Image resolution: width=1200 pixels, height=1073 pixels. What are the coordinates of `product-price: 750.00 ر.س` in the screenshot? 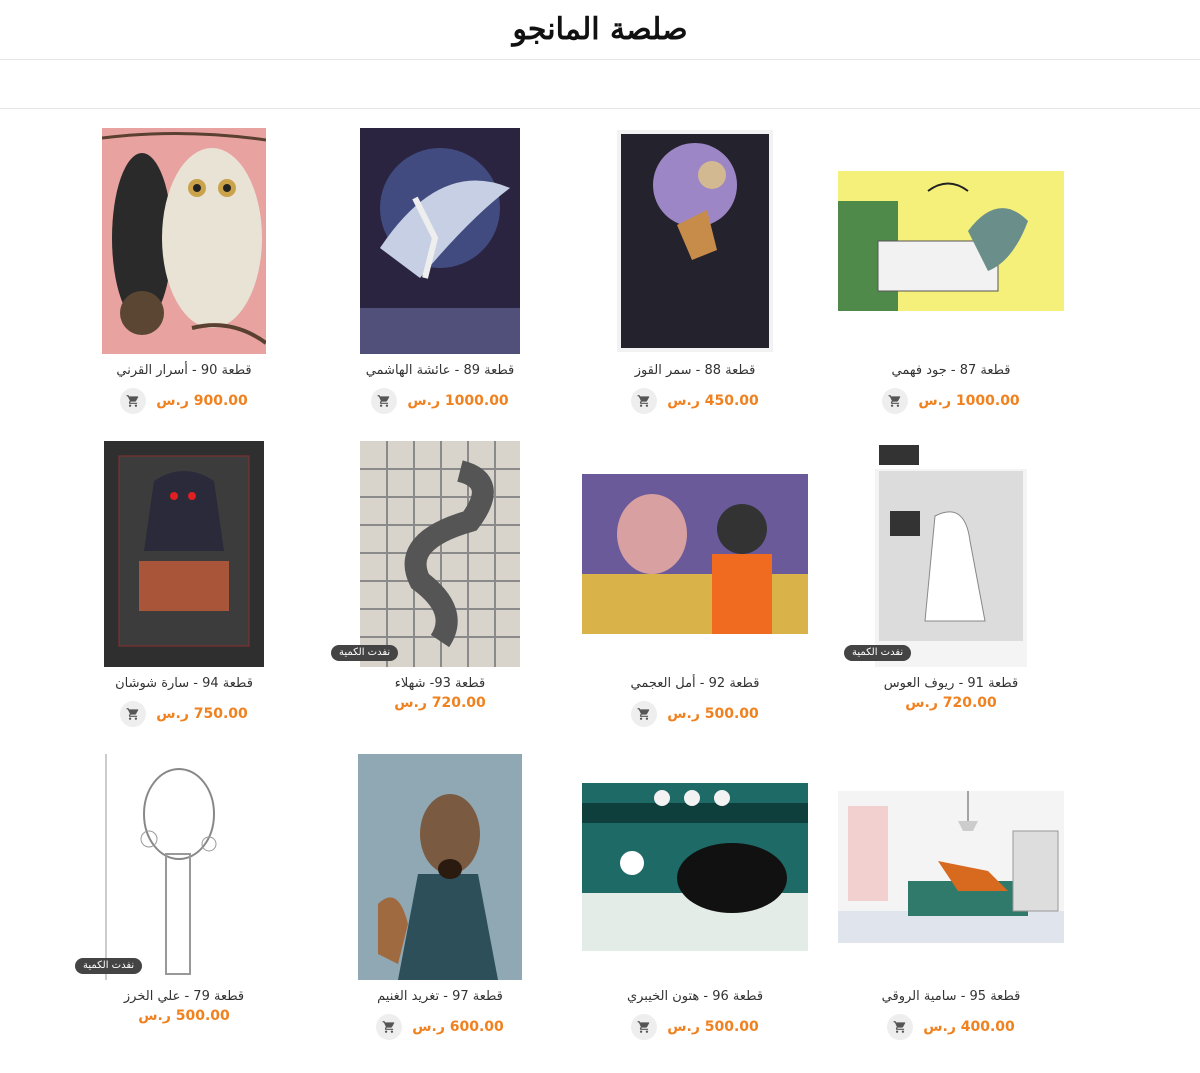 It's located at (202, 714).